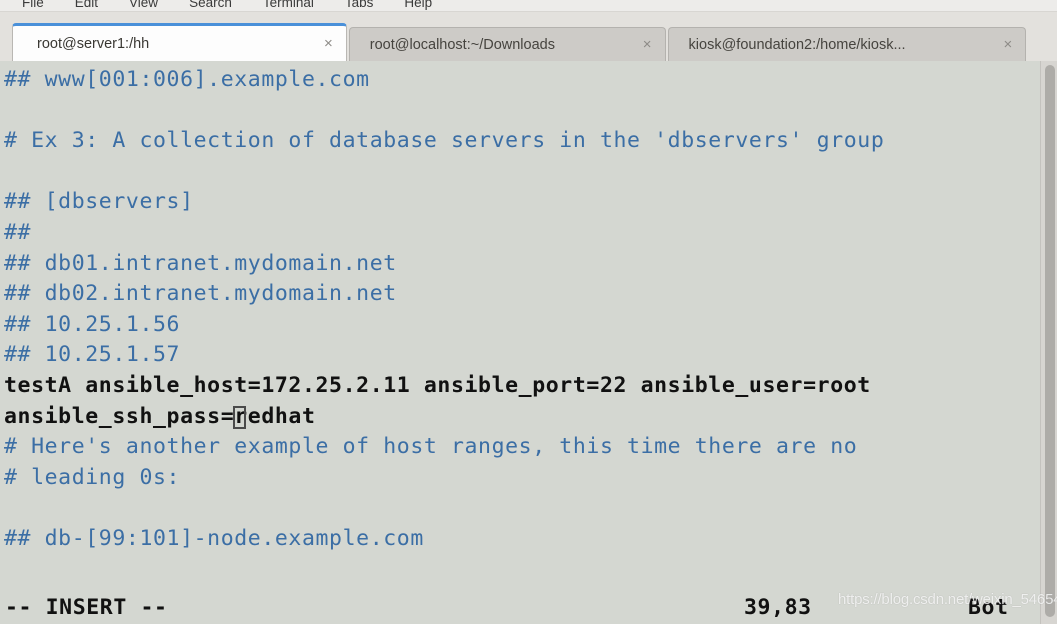 The image size is (1057, 624). What do you see at coordinates (86, 5) in the screenshot?
I see `menu-item-edit: Edit` at bounding box center [86, 5].